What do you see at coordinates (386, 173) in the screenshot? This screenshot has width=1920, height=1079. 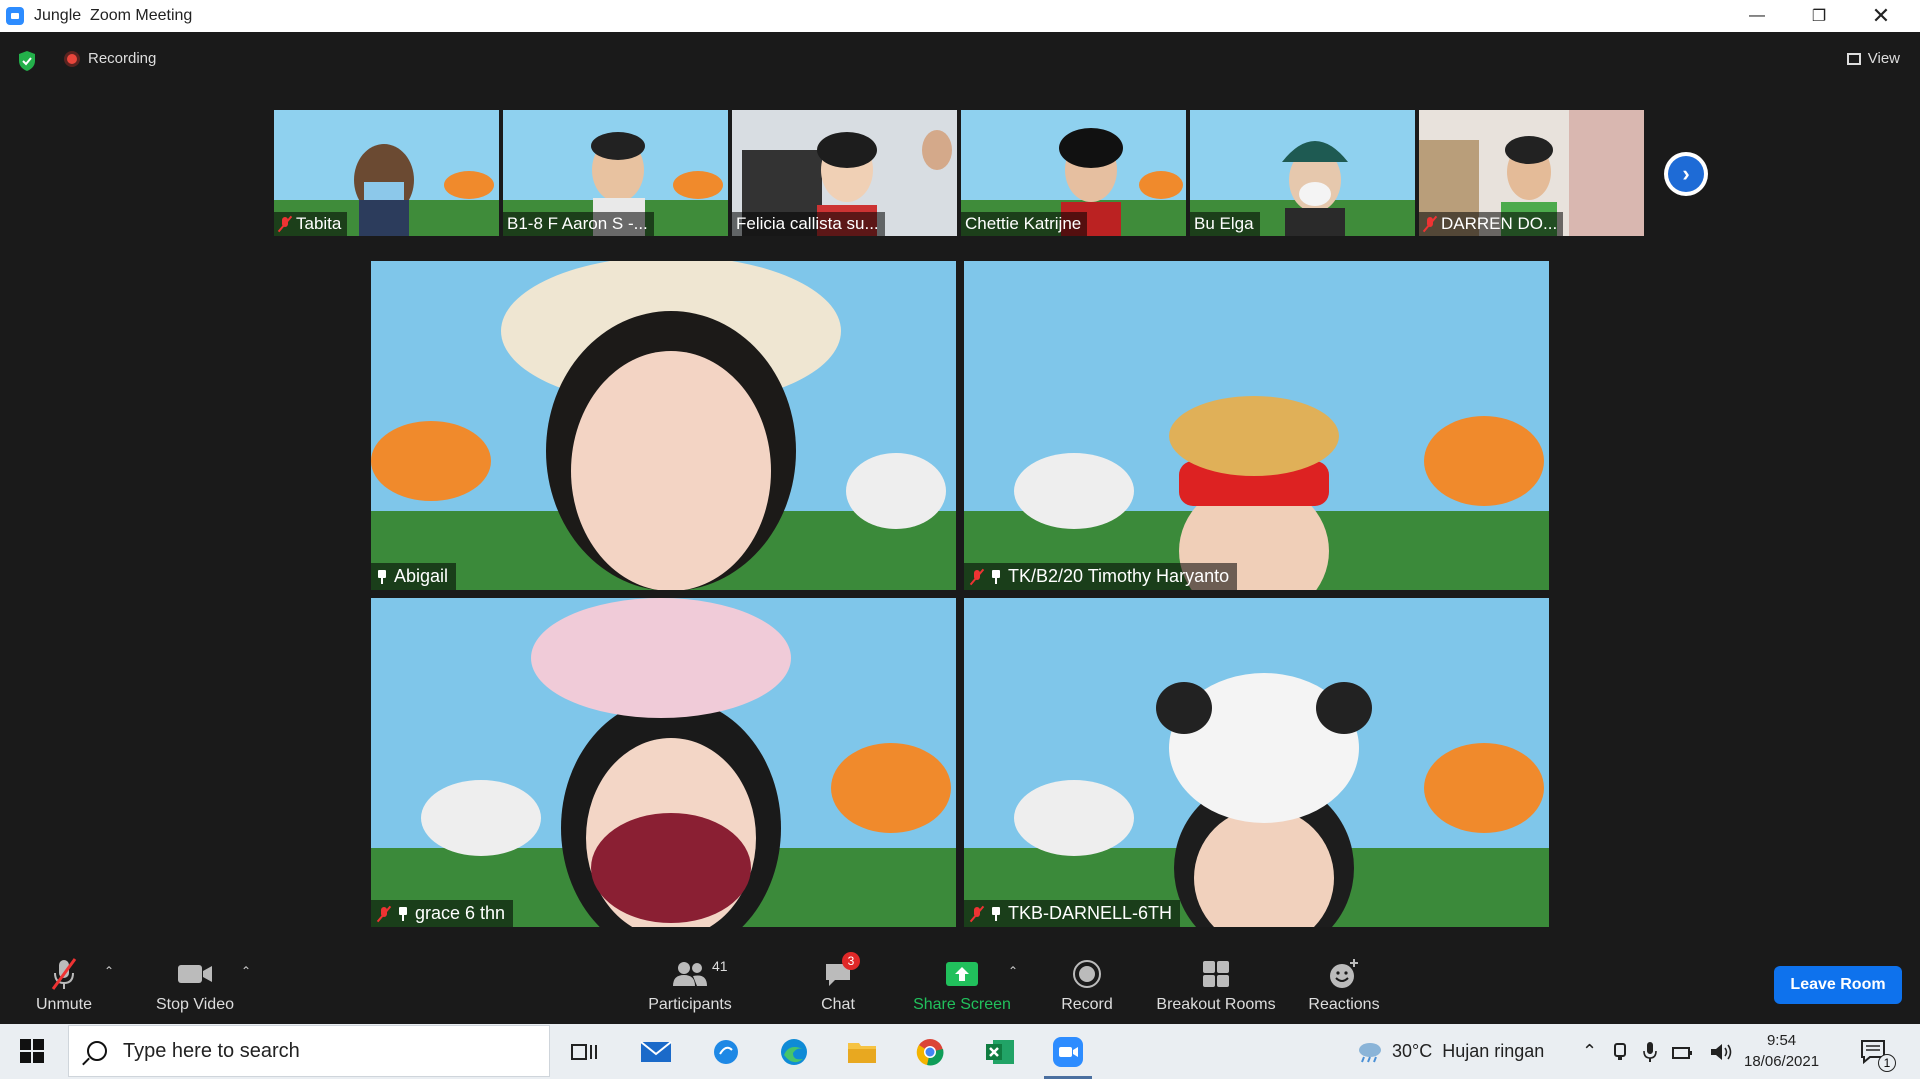 I see `thumbnail-tile: Tabita` at bounding box center [386, 173].